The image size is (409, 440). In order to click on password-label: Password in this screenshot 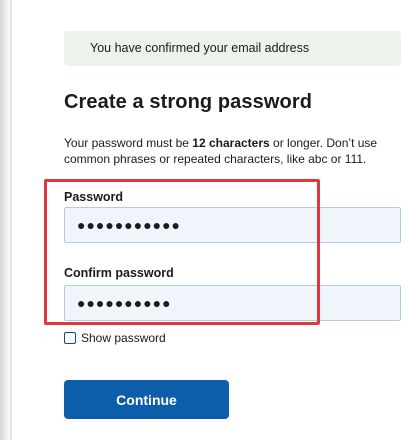, I will do `click(94, 197)`.